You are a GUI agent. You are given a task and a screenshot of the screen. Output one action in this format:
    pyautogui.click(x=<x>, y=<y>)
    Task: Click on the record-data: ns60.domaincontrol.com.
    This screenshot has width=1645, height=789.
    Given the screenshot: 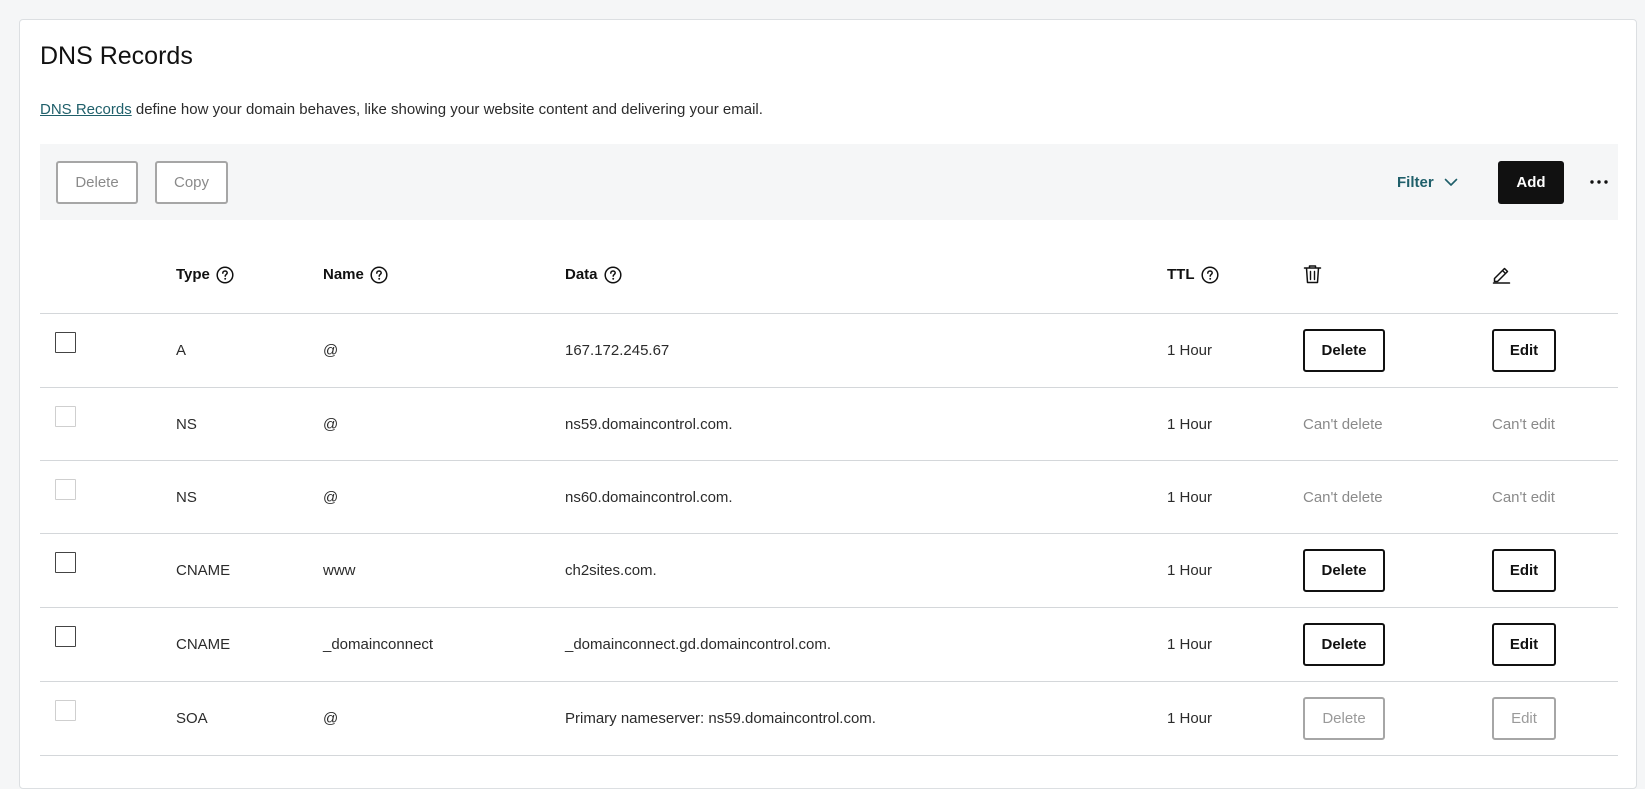 What is the action you would take?
    pyautogui.click(x=649, y=497)
    